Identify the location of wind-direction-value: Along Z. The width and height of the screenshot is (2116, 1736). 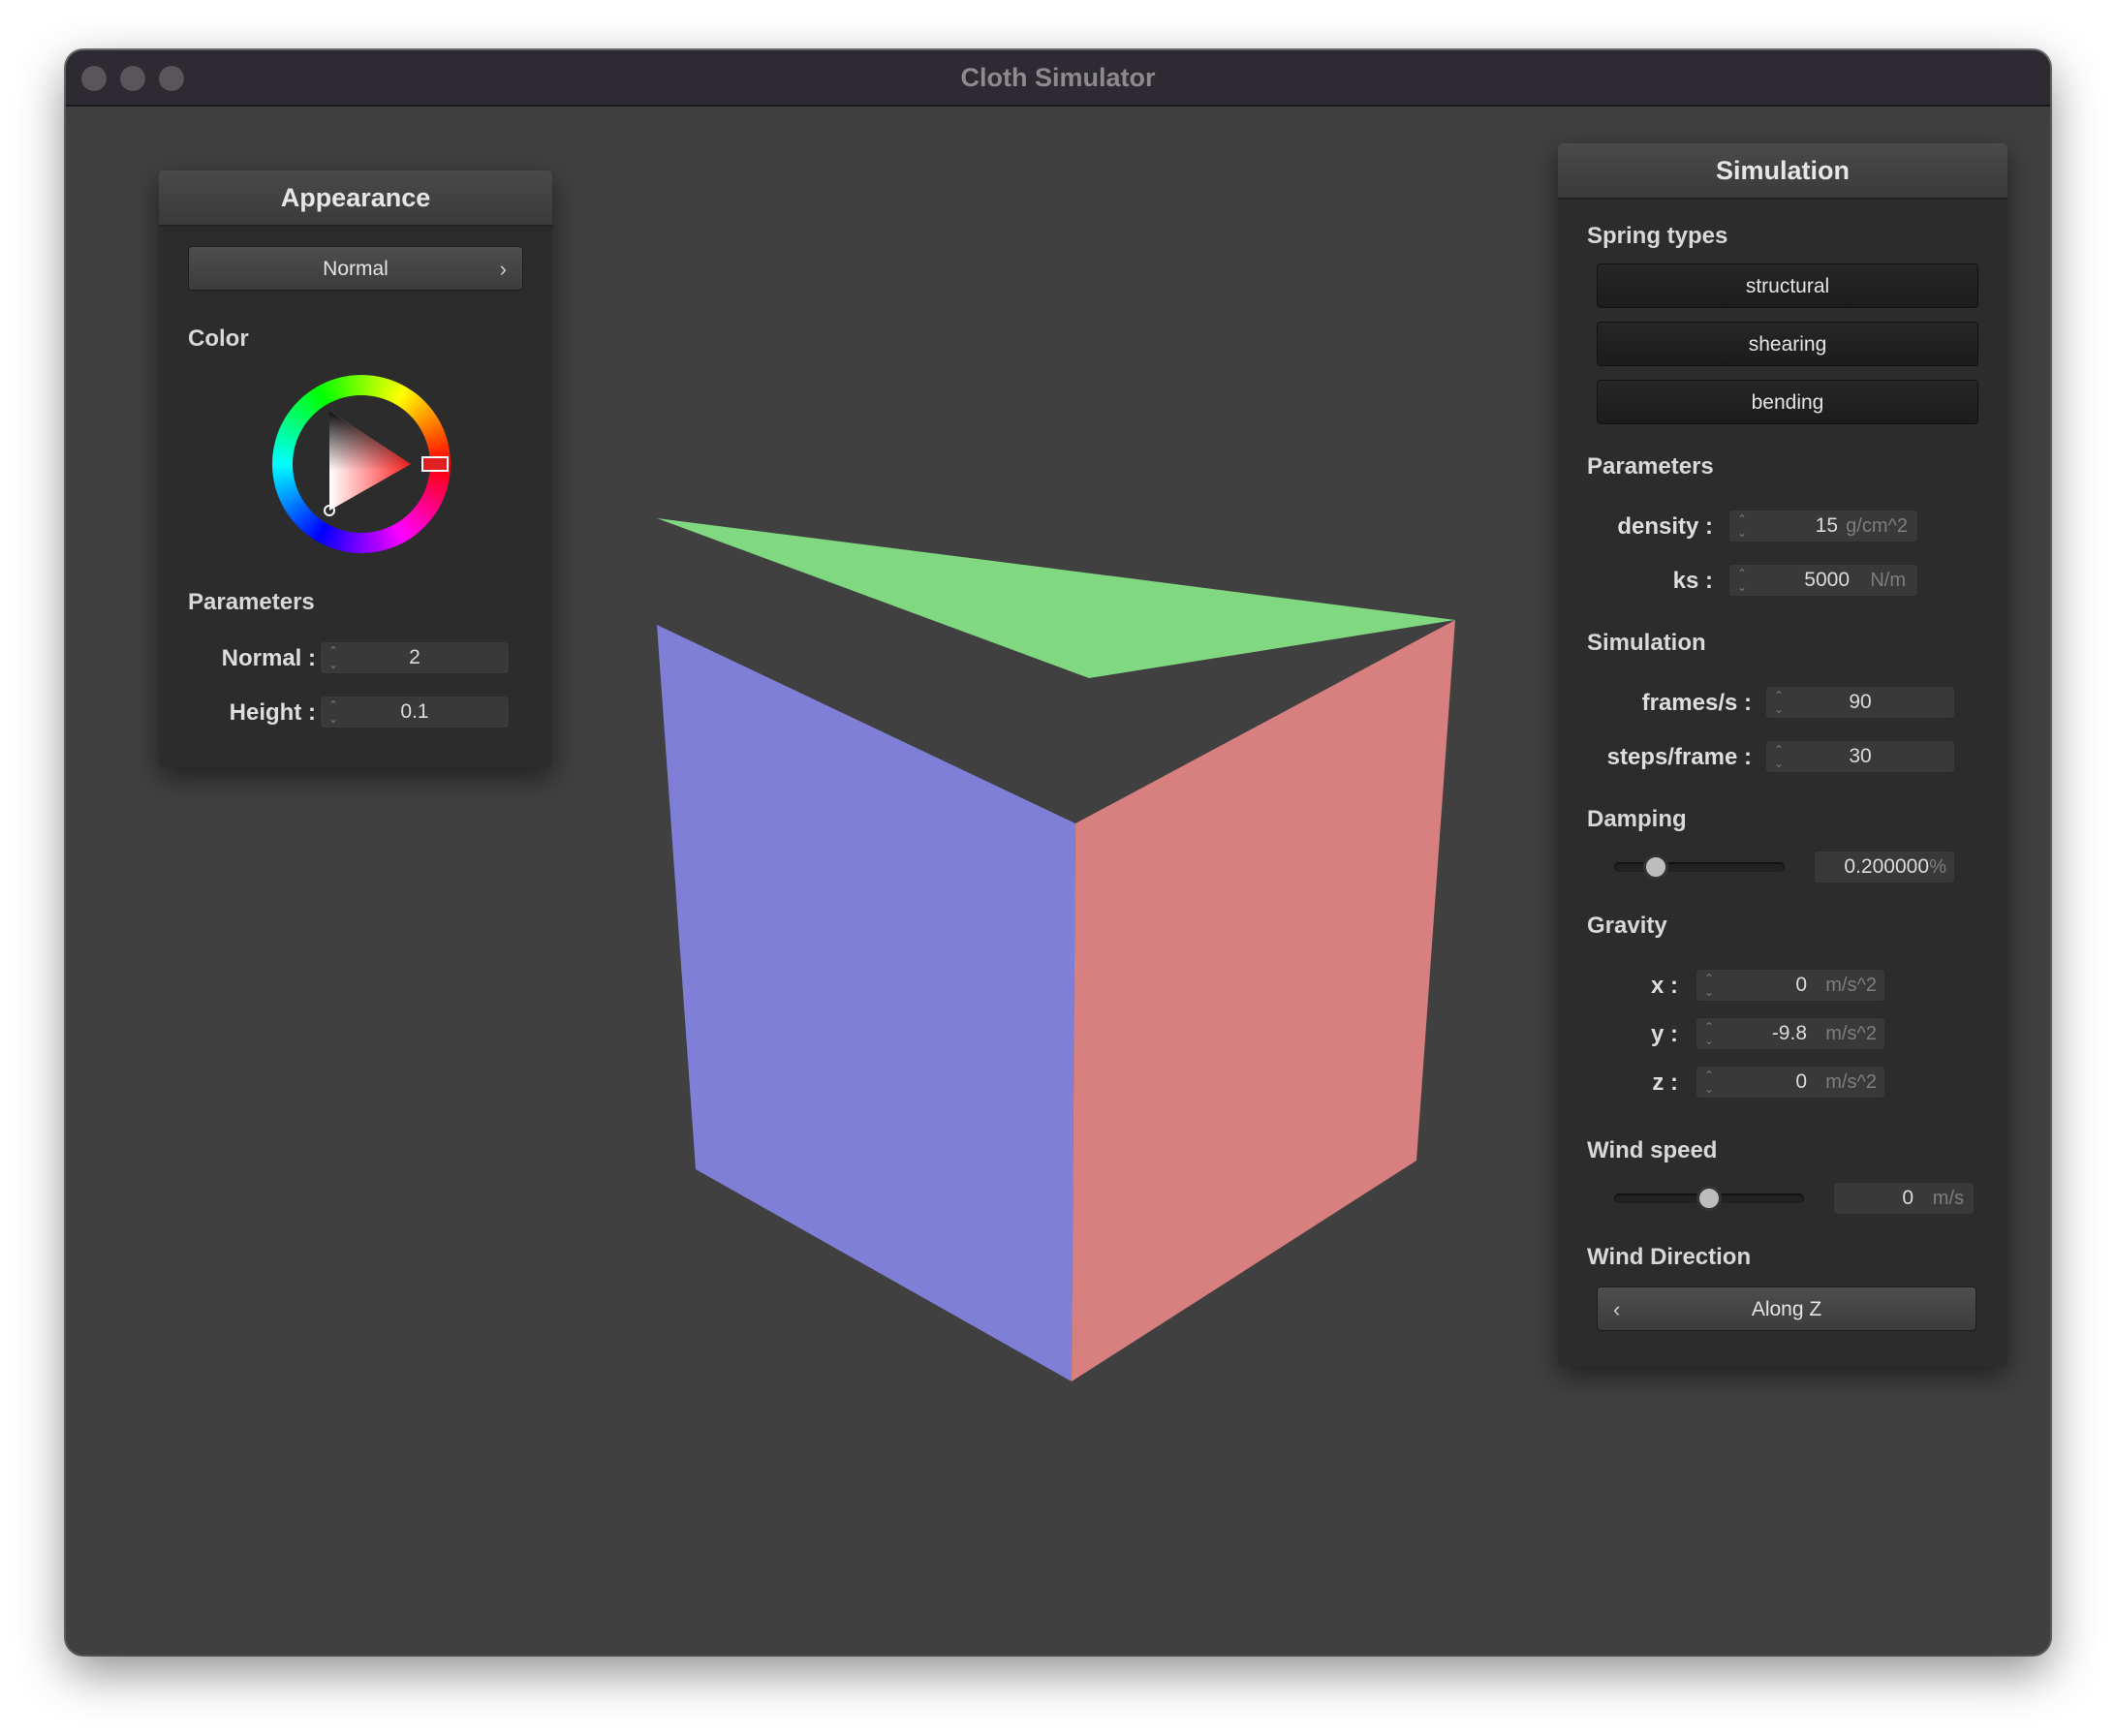
(1787, 1309).